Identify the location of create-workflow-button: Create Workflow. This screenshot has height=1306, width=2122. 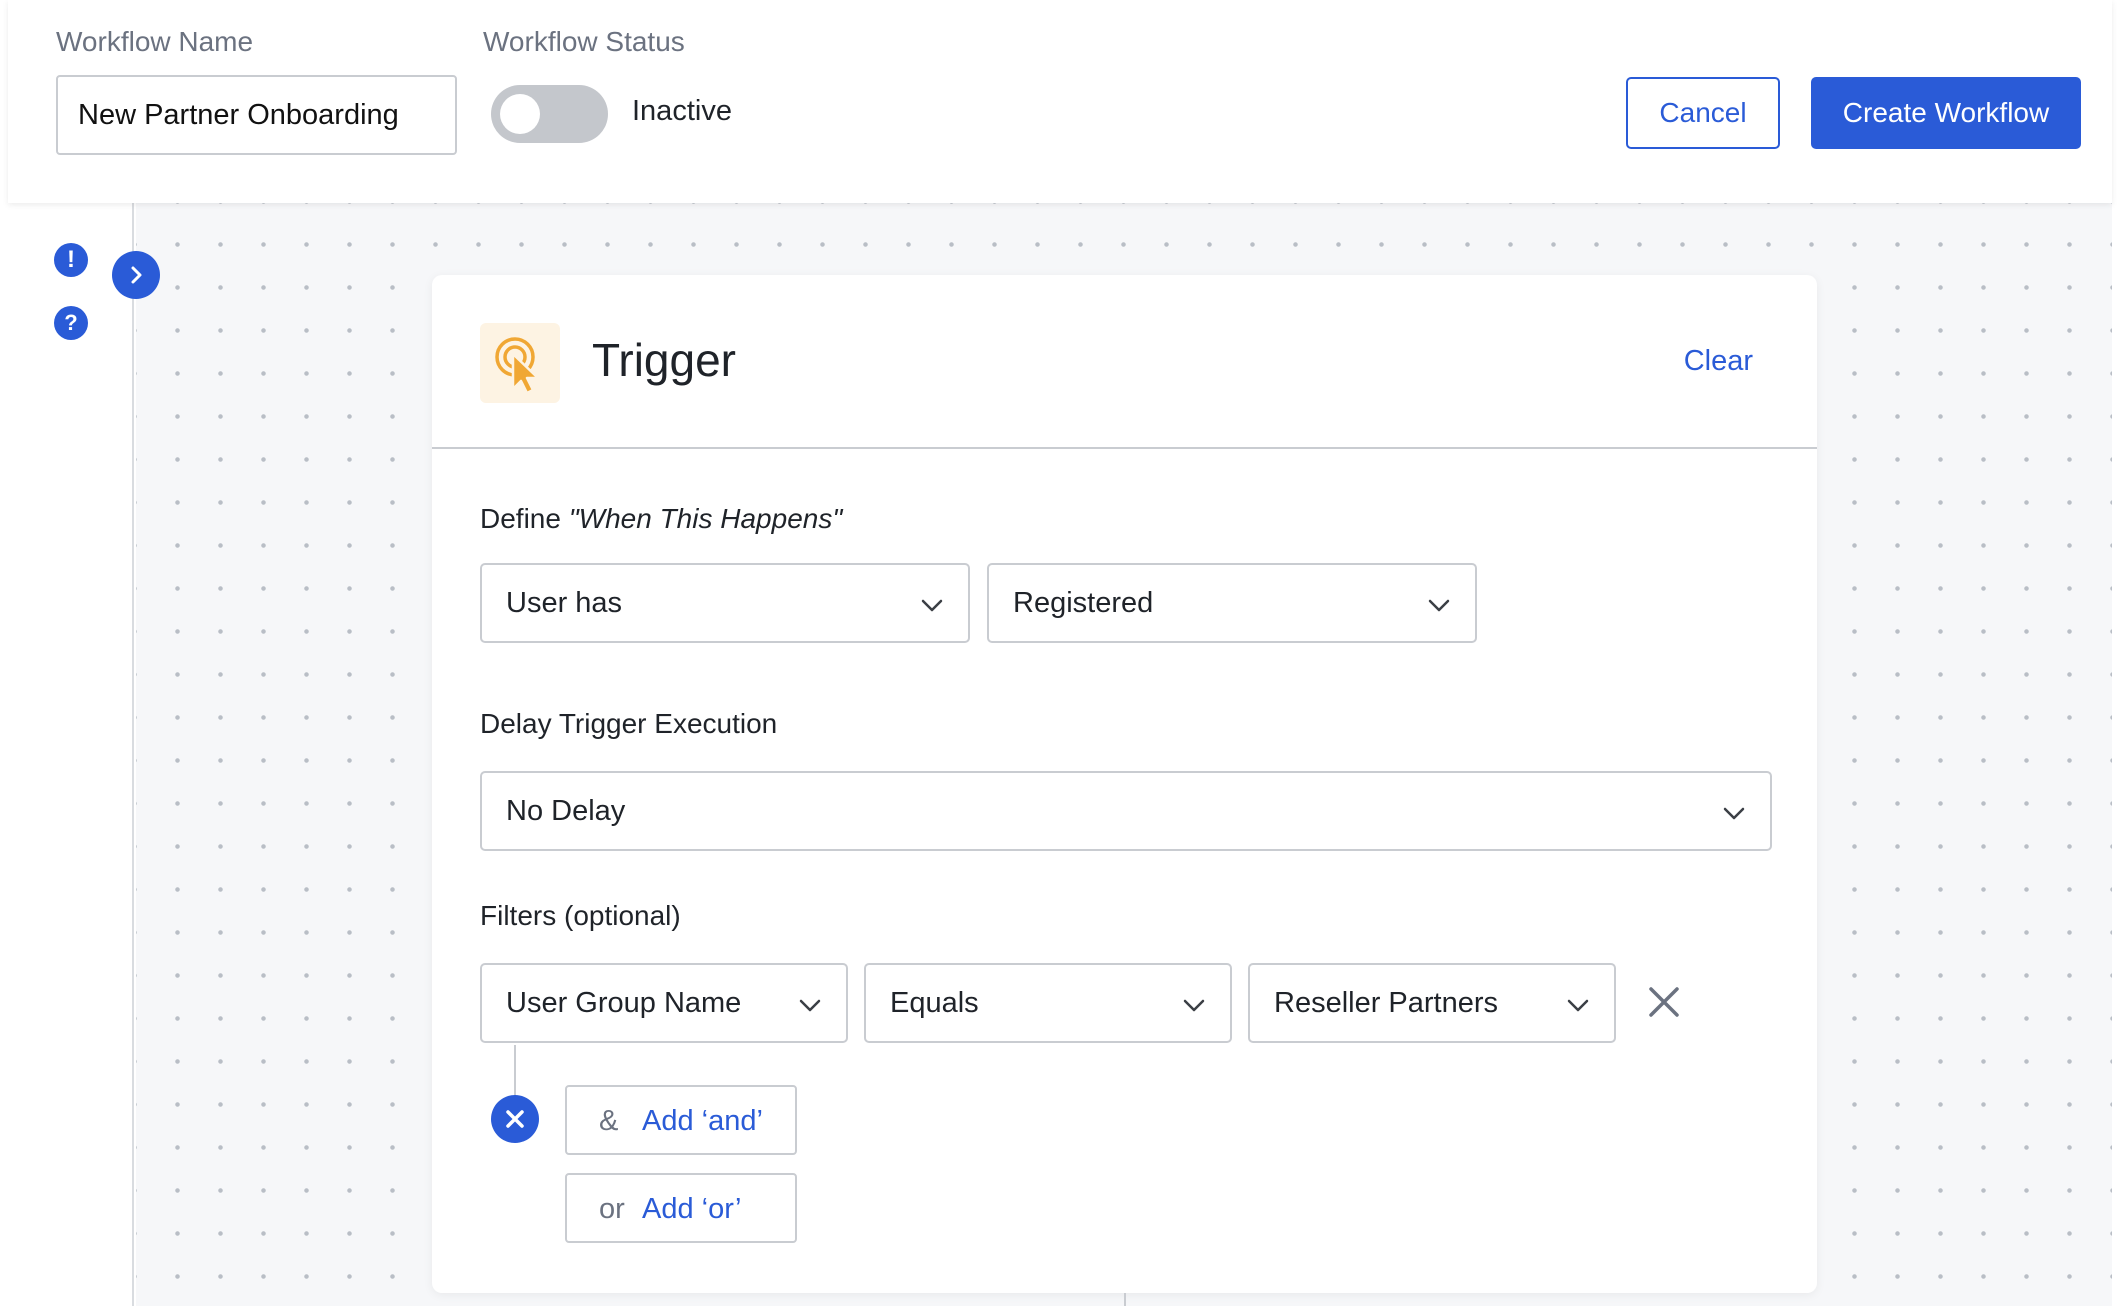
(1946, 113).